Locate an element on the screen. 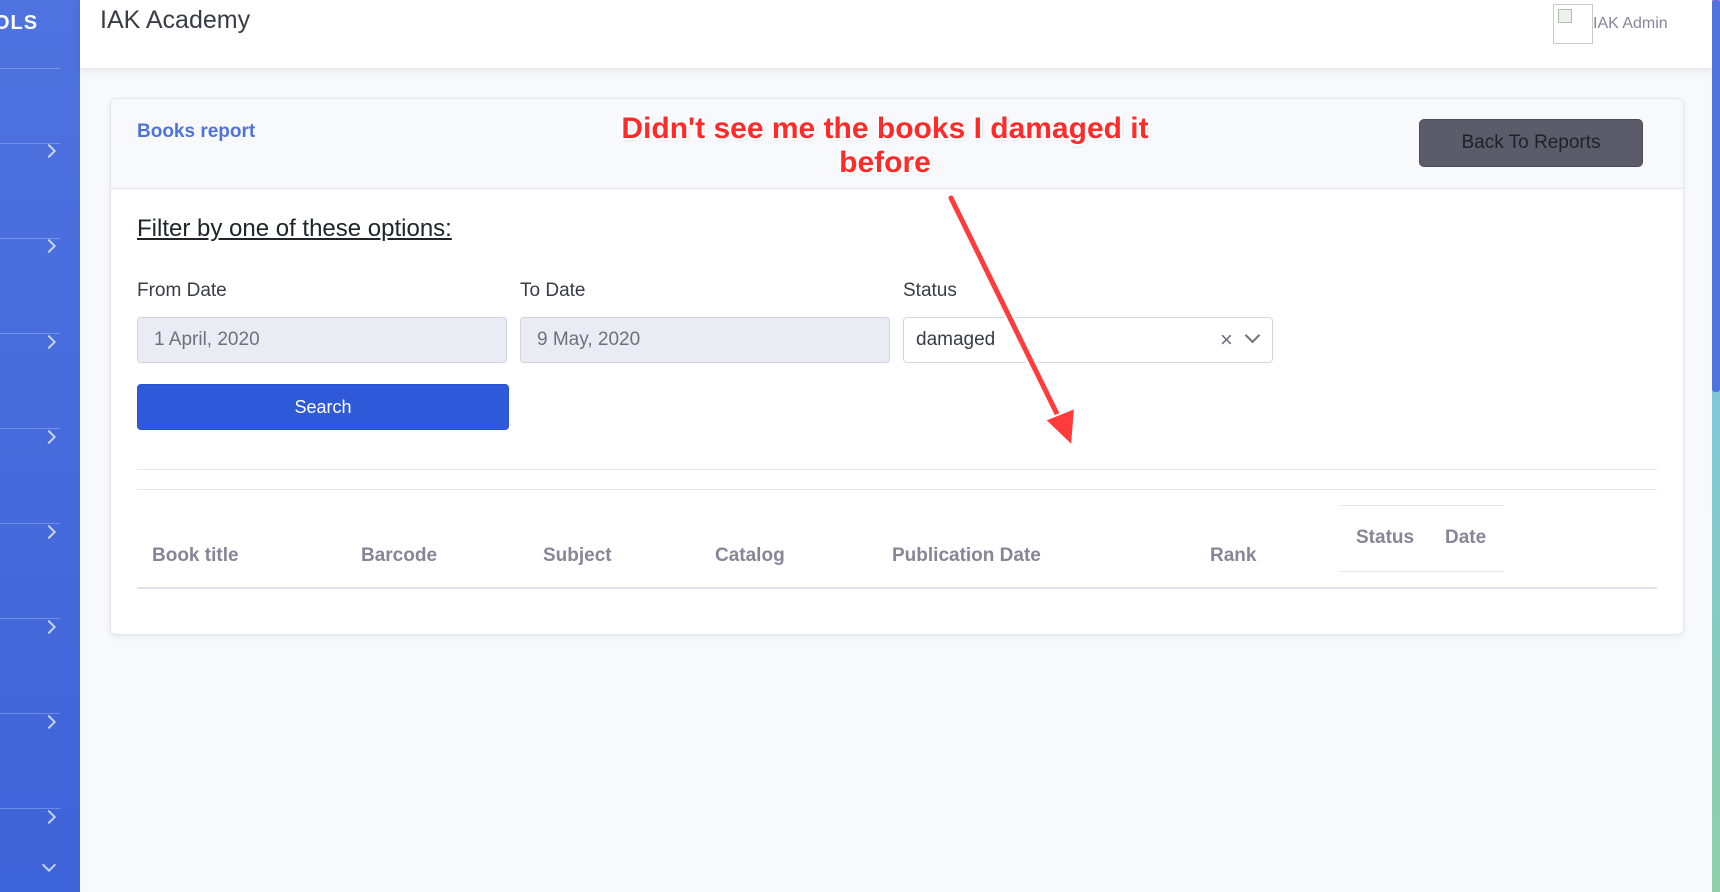  sidebar-toggle is located at coordinates (40, 856).